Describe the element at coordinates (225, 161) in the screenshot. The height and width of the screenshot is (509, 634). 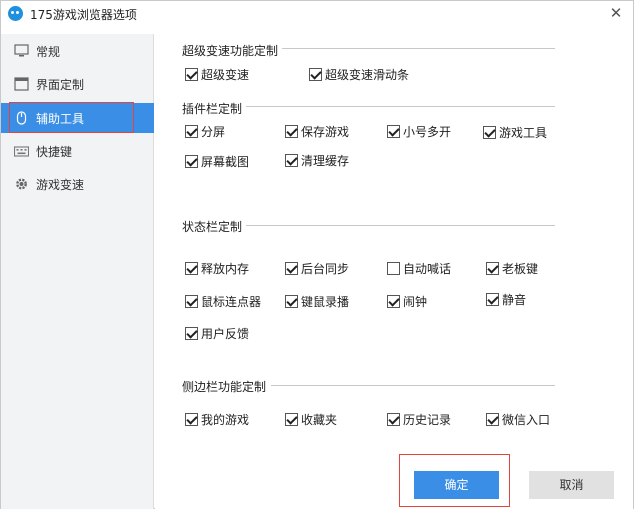
I see `checkbox-label: 屏幕截图` at that location.